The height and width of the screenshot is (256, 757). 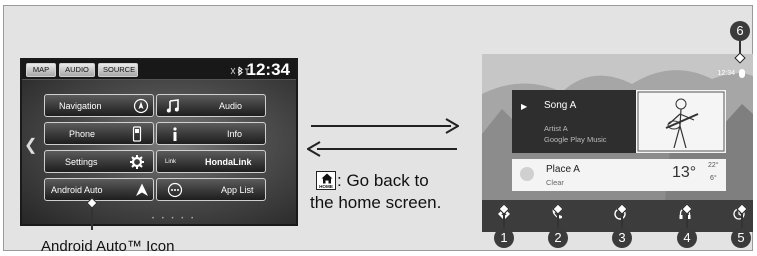 What do you see at coordinates (687, 221) in the screenshot?
I see `callout-4-line` at bounding box center [687, 221].